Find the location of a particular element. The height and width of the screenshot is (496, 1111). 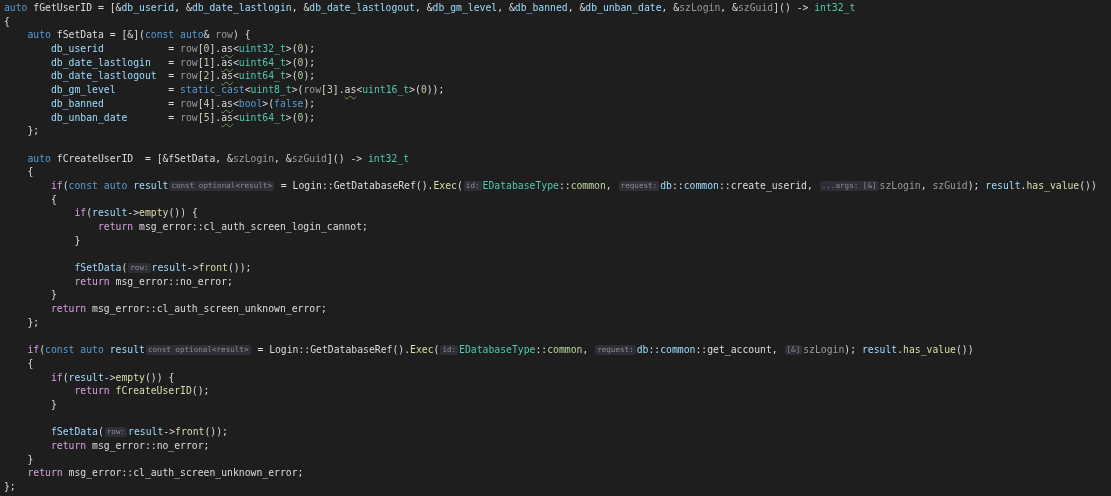

code-text: db_unban_date = row[5].as<uint64_t>(0); is located at coordinates (182, 117).